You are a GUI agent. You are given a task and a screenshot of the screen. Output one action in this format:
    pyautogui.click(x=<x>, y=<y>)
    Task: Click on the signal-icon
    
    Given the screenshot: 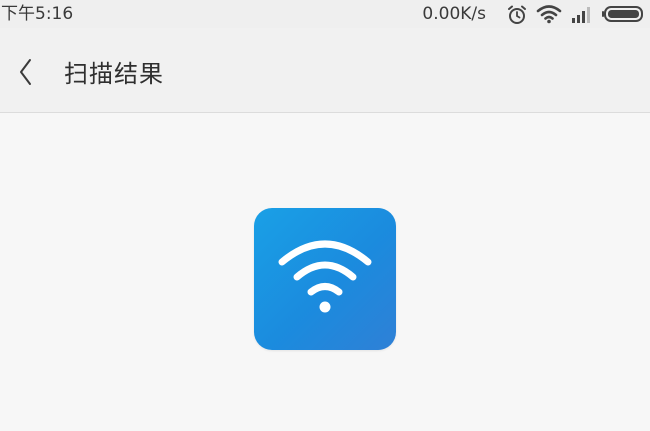 What is the action you would take?
    pyautogui.click(x=582, y=14)
    